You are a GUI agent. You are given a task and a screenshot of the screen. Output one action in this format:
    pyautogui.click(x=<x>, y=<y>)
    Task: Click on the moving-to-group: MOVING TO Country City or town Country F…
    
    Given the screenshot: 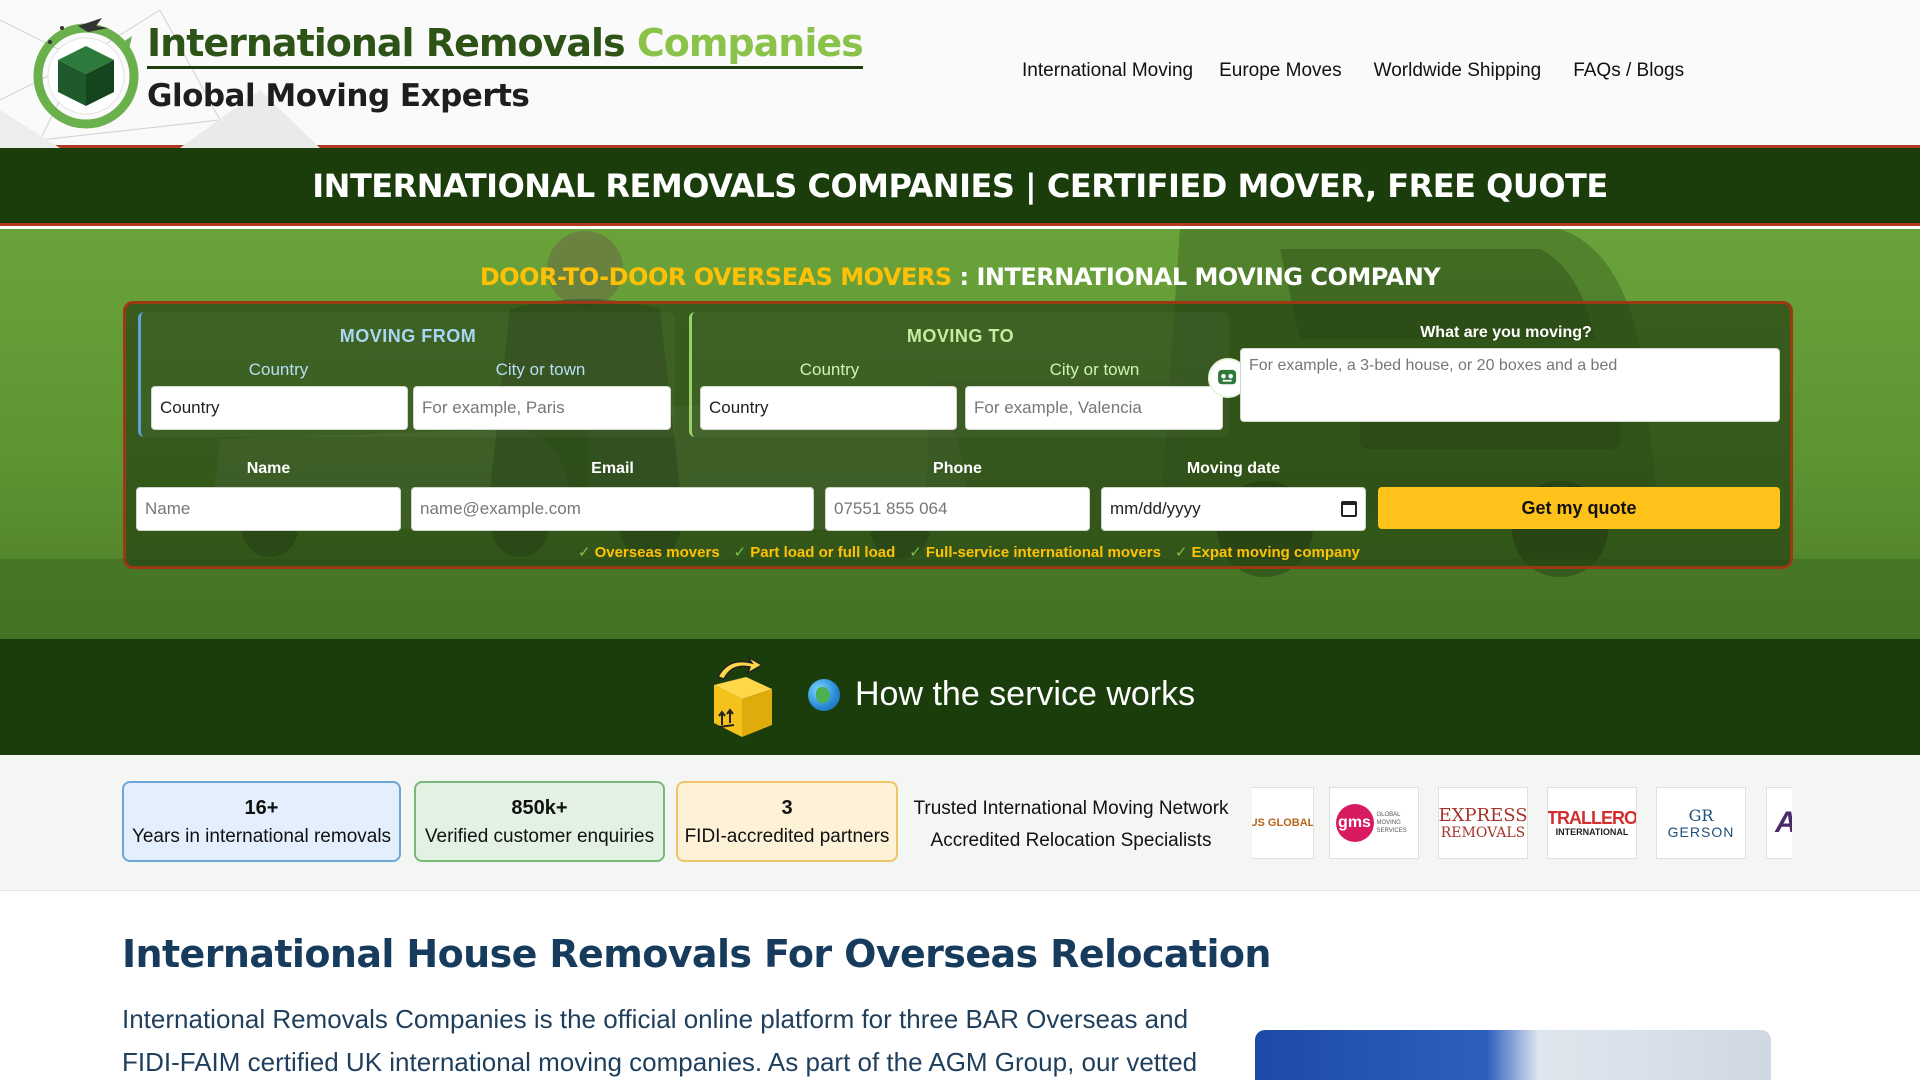 What is the action you would take?
    pyautogui.click(x=959, y=374)
    